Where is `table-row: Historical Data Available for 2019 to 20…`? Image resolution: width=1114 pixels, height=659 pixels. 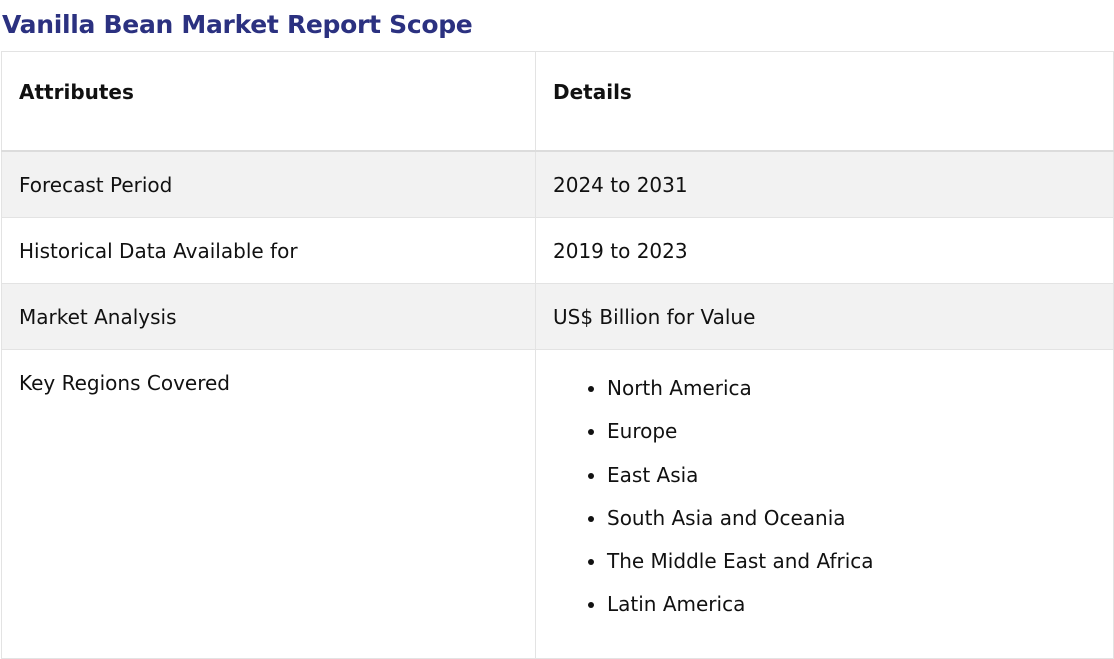 table-row: Historical Data Available for 2019 to 20… is located at coordinates (557, 250).